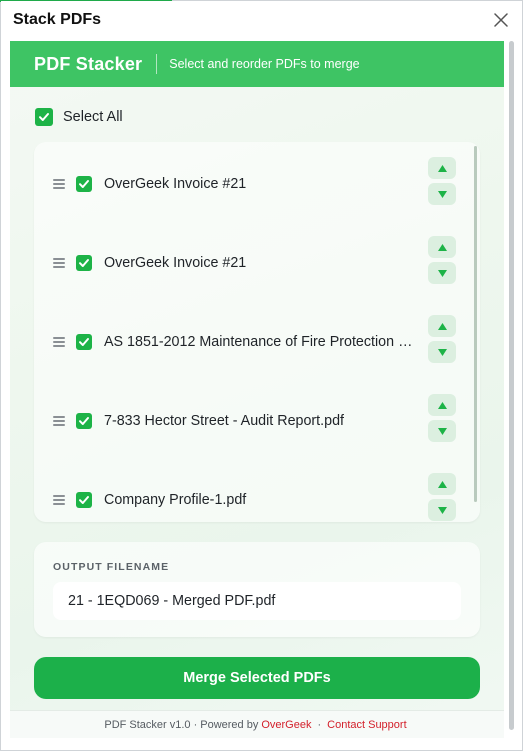 The width and height of the screenshot is (523, 751). I want to click on output-filename-input, so click(257, 601).